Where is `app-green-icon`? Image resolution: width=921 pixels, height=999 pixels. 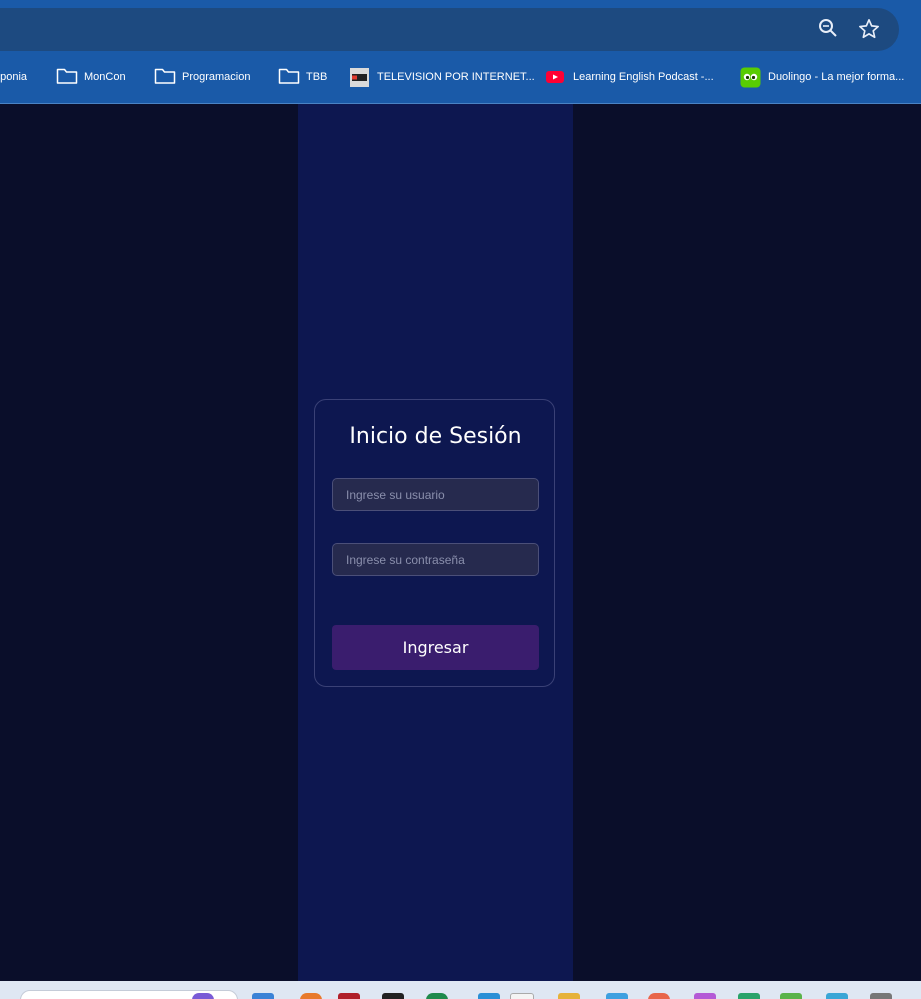
app-green-icon is located at coordinates (437, 996).